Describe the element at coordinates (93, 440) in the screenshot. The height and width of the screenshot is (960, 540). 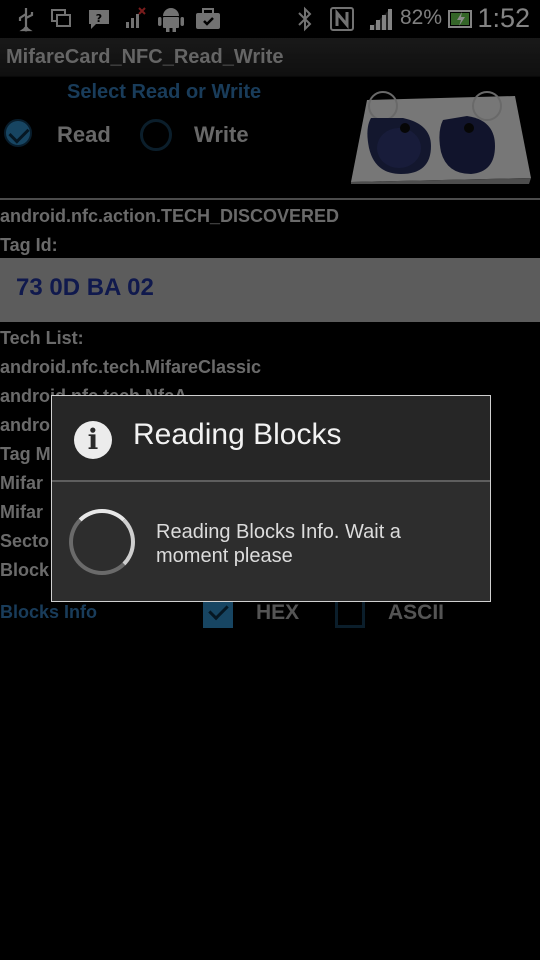
I see `info-icon: i` at that location.